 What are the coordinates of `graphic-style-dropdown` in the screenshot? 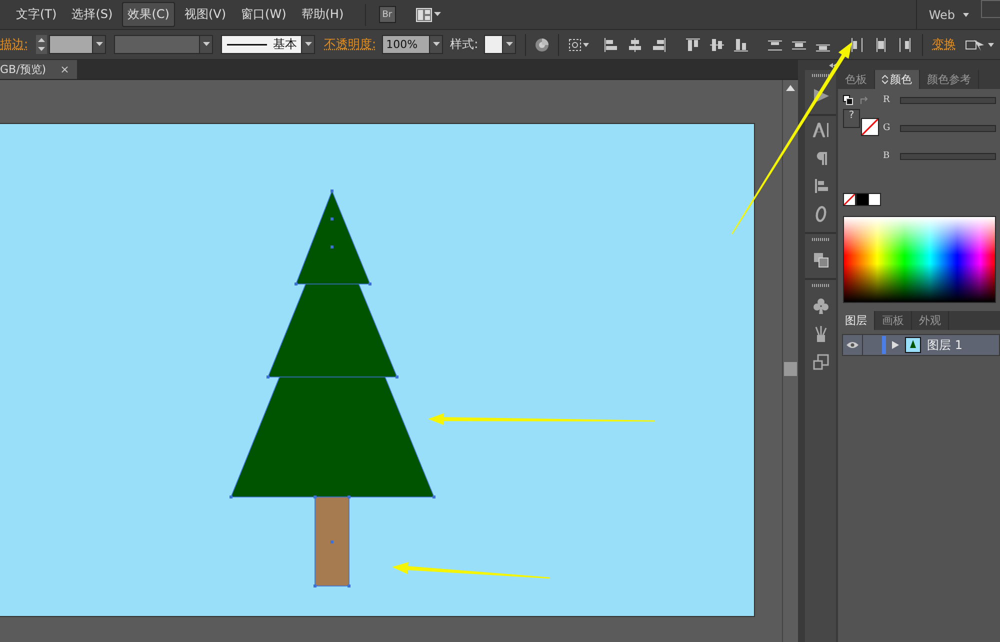 It's located at (500, 44).